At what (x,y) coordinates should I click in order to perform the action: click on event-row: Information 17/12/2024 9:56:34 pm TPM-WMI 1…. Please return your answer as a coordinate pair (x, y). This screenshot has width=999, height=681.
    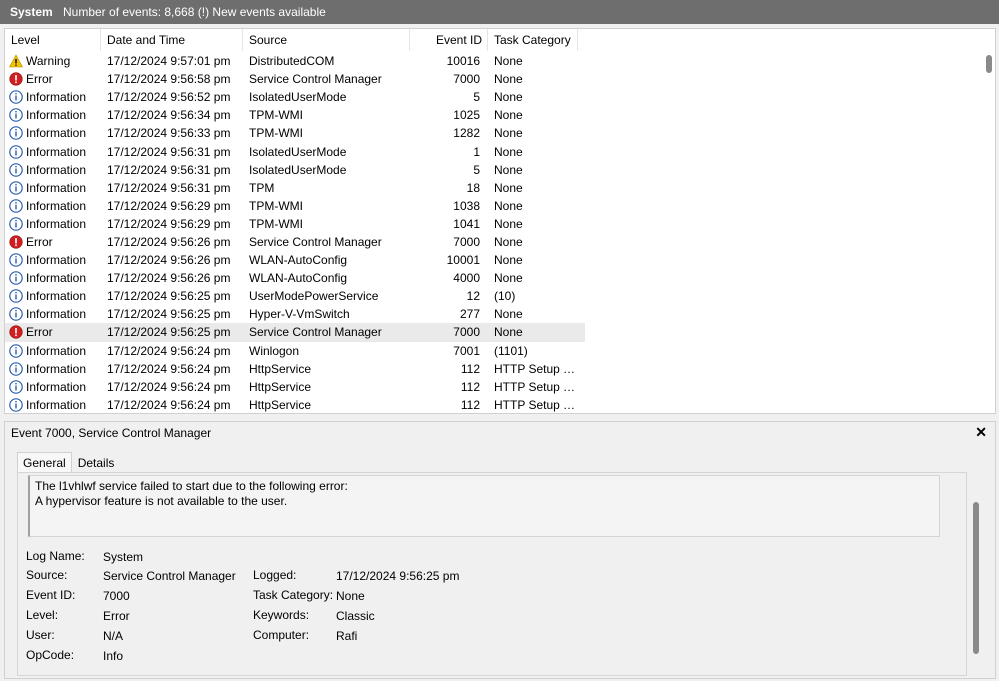
    Looking at the image, I should click on (295, 115).